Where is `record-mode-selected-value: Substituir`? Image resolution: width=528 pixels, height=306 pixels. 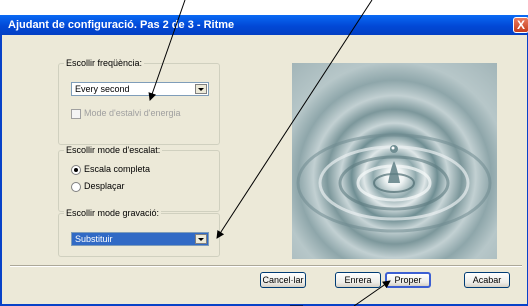 record-mode-selected-value: Substituir is located at coordinates (94, 239).